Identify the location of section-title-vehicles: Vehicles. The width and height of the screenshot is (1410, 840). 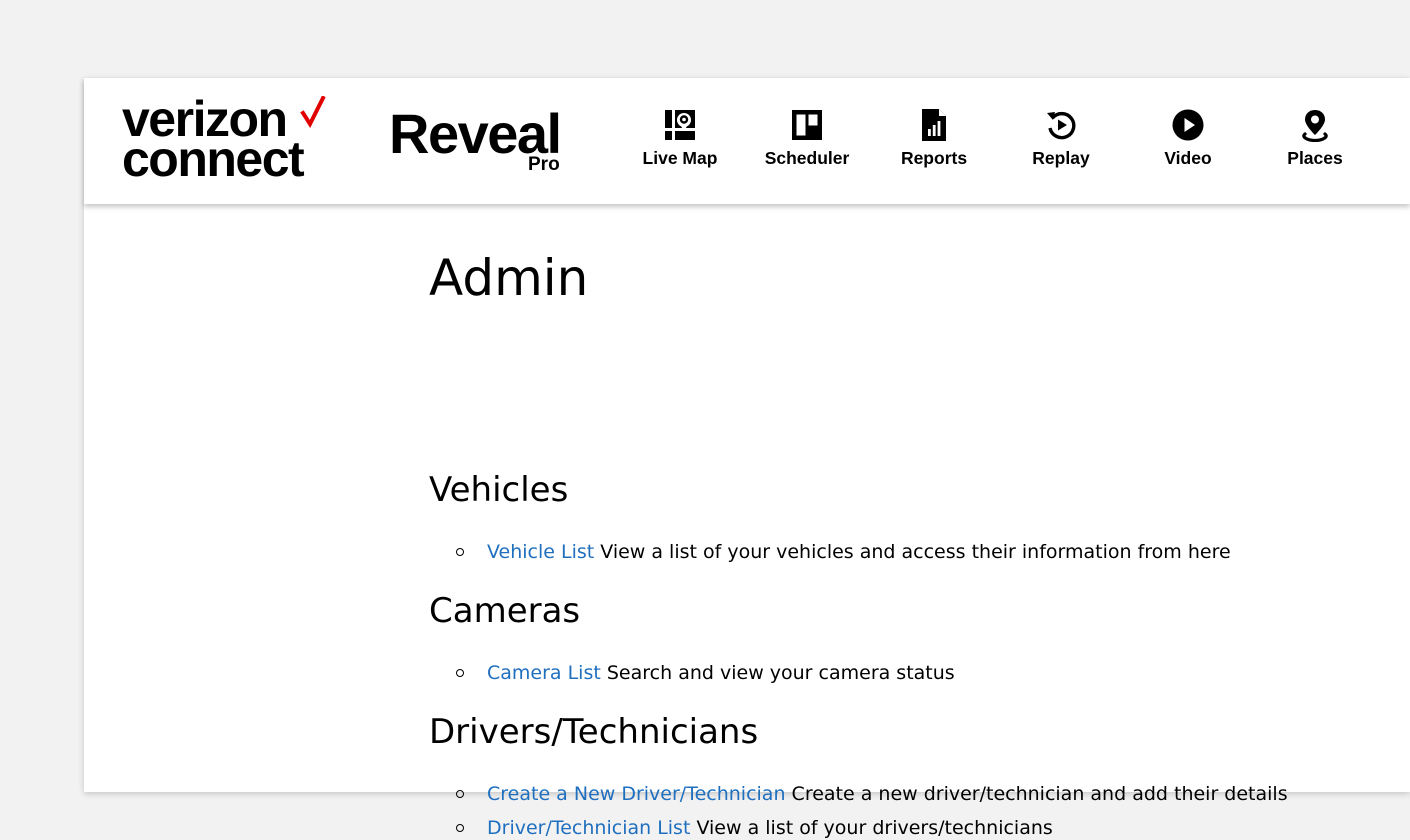
(499, 490).